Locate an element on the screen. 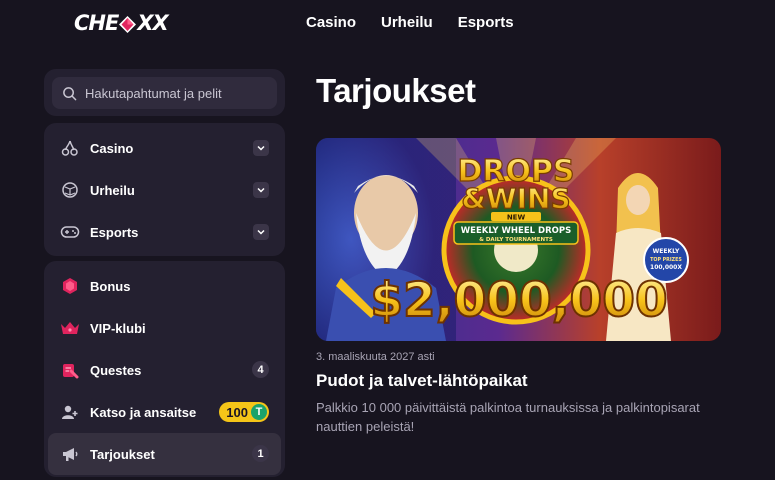 This screenshot has height=480, width=775. sidebar-item-label: Tarjoukset is located at coordinates (122, 454).